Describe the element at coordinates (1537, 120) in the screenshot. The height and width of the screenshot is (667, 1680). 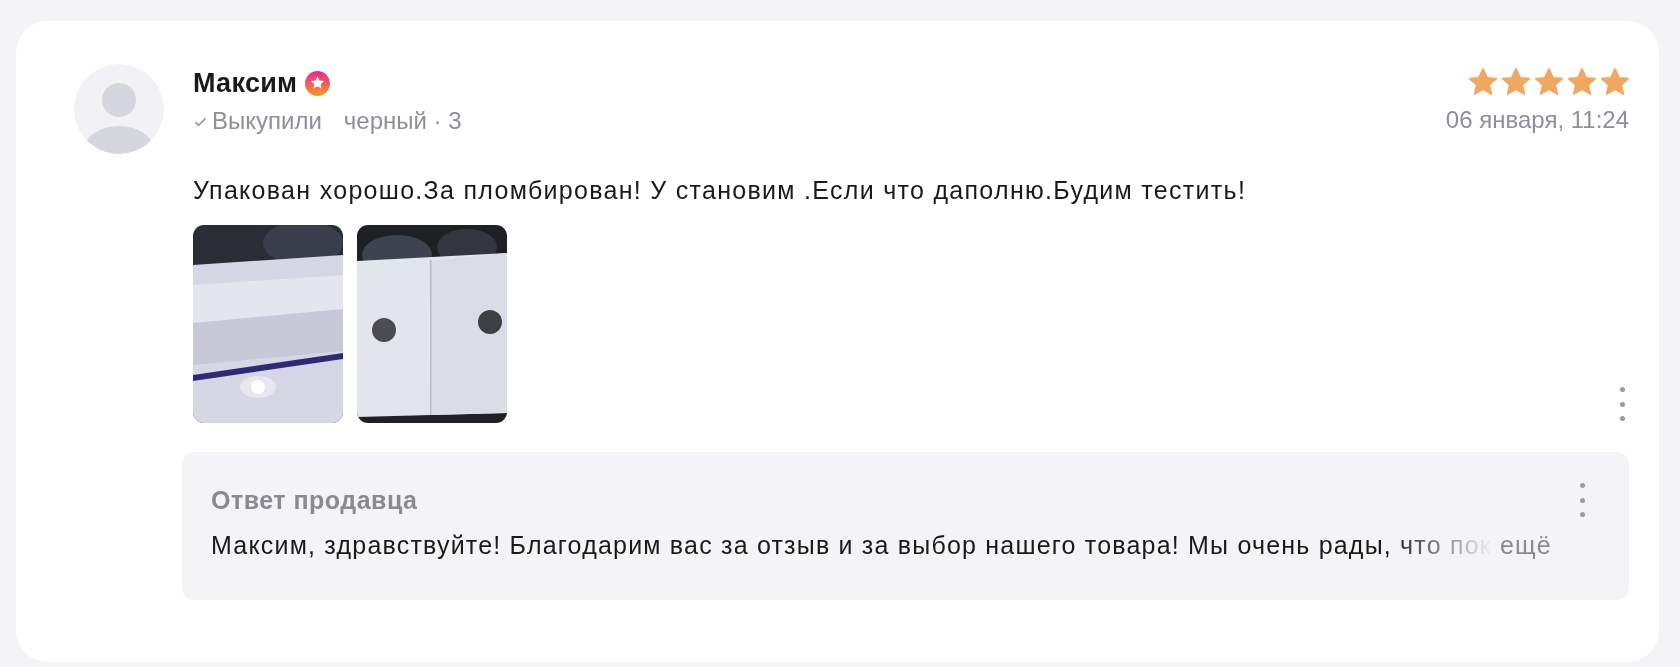
I see `review-date: 06 января, 11:24` at that location.